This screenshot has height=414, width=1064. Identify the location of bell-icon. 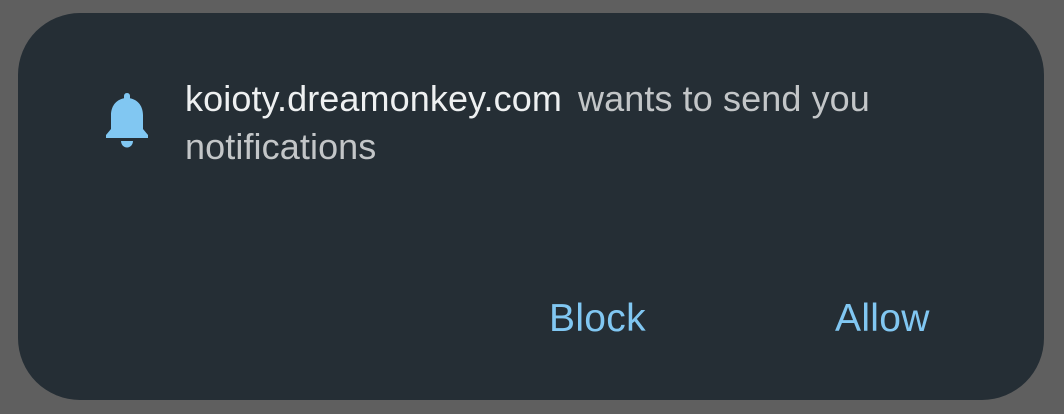
(127, 120).